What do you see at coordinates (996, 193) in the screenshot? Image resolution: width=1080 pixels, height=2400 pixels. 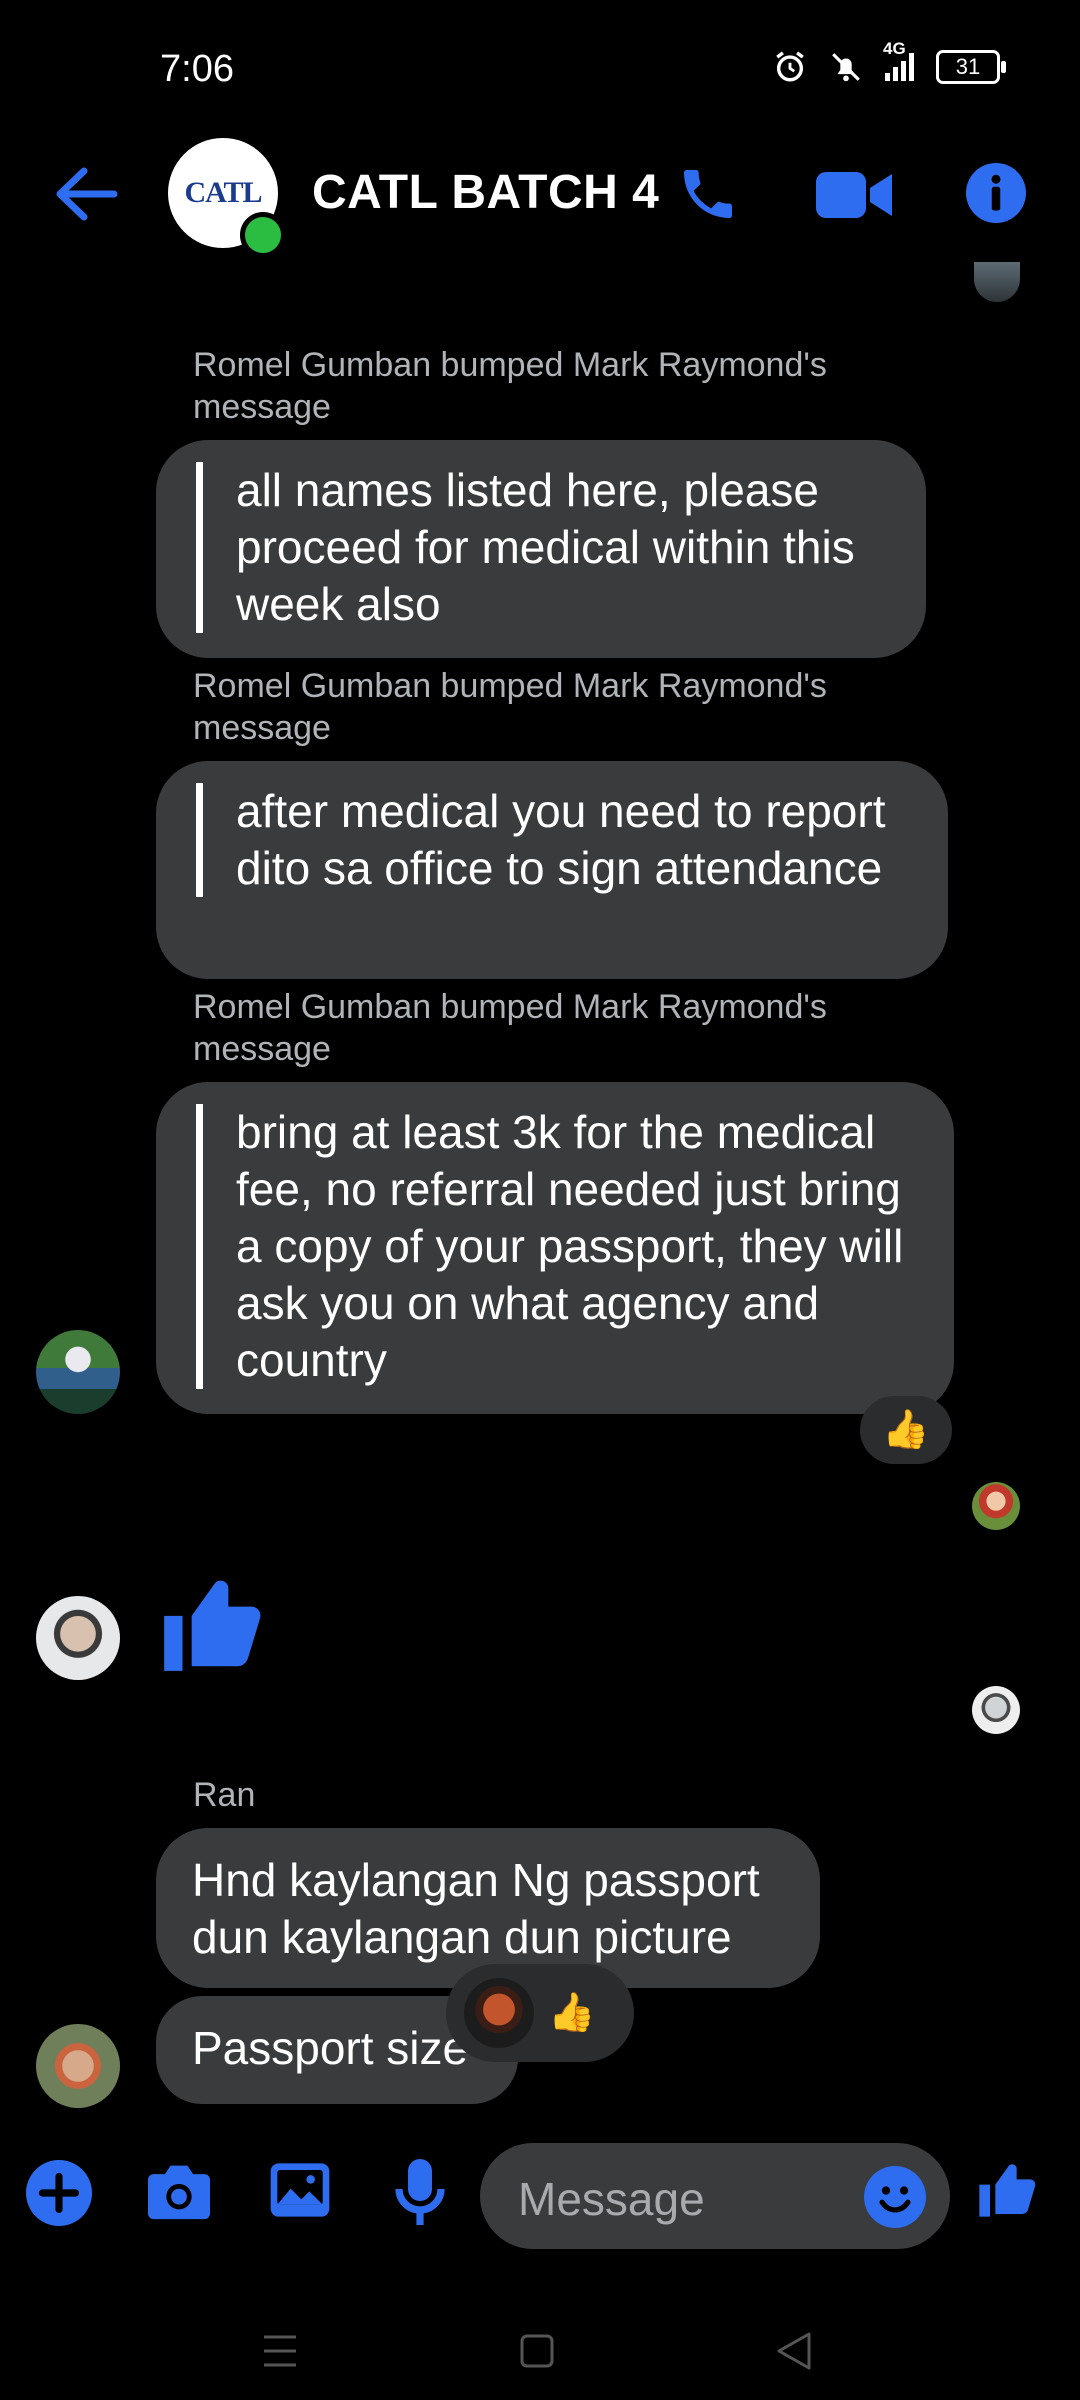 I see `info-icon` at bounding box center [996, 193].